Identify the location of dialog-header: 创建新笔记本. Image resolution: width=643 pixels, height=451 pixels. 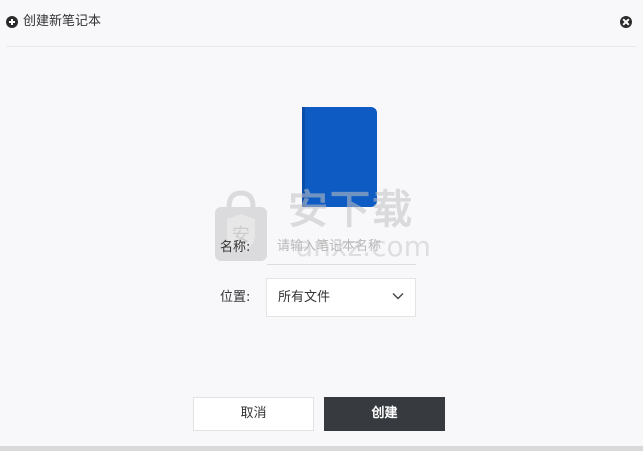
(321, 23).